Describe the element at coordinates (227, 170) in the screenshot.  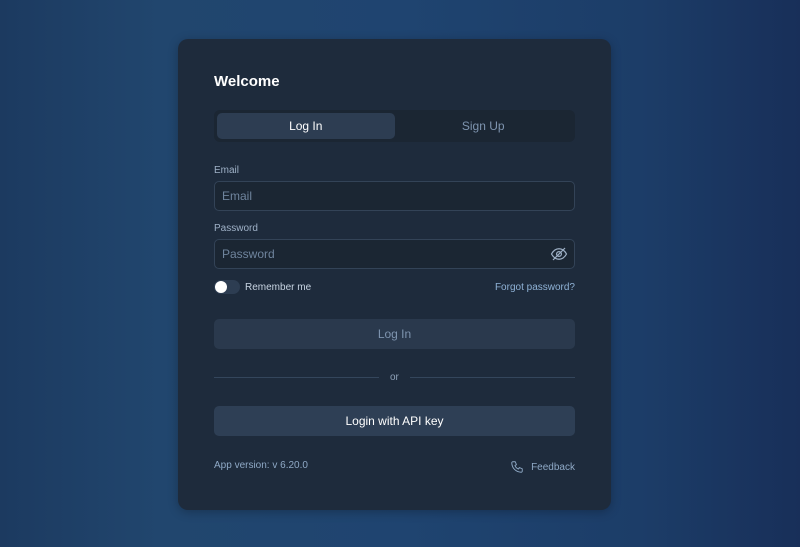
I see `email-label: Email` at that location.